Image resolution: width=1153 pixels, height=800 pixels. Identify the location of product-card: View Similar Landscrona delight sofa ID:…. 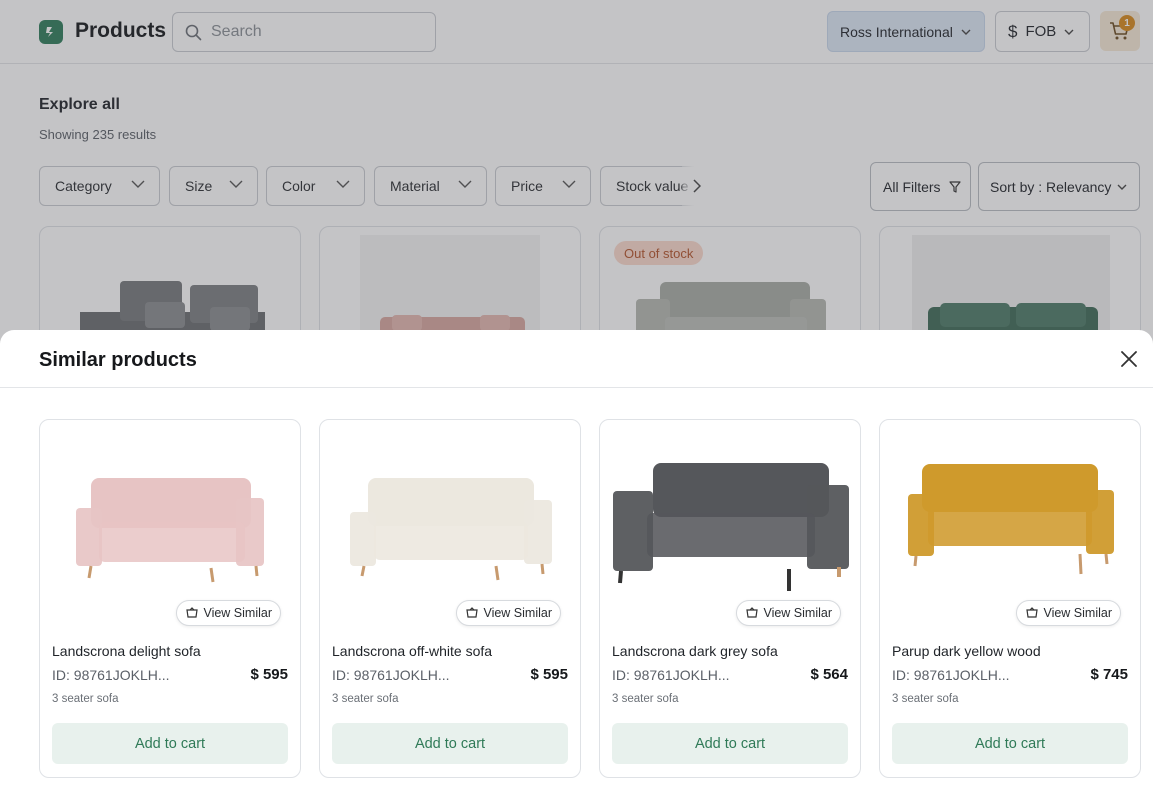
(170, 598).